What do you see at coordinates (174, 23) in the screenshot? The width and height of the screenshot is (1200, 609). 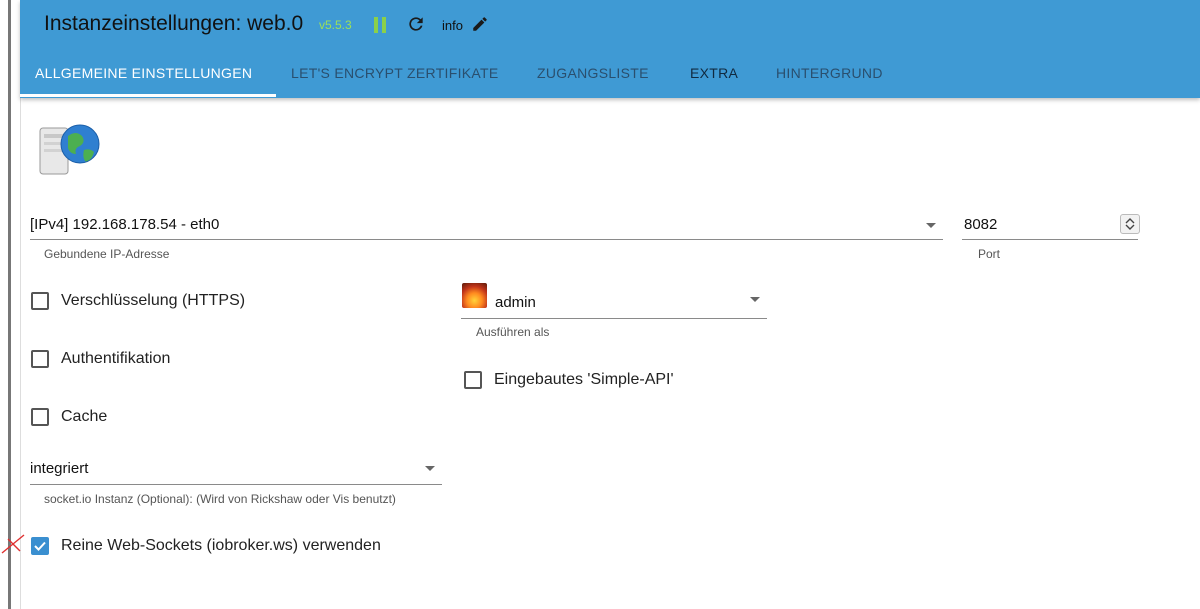 I see `page-title: Instanzeinstellungen: web.0` at bounding box center [174, 23].